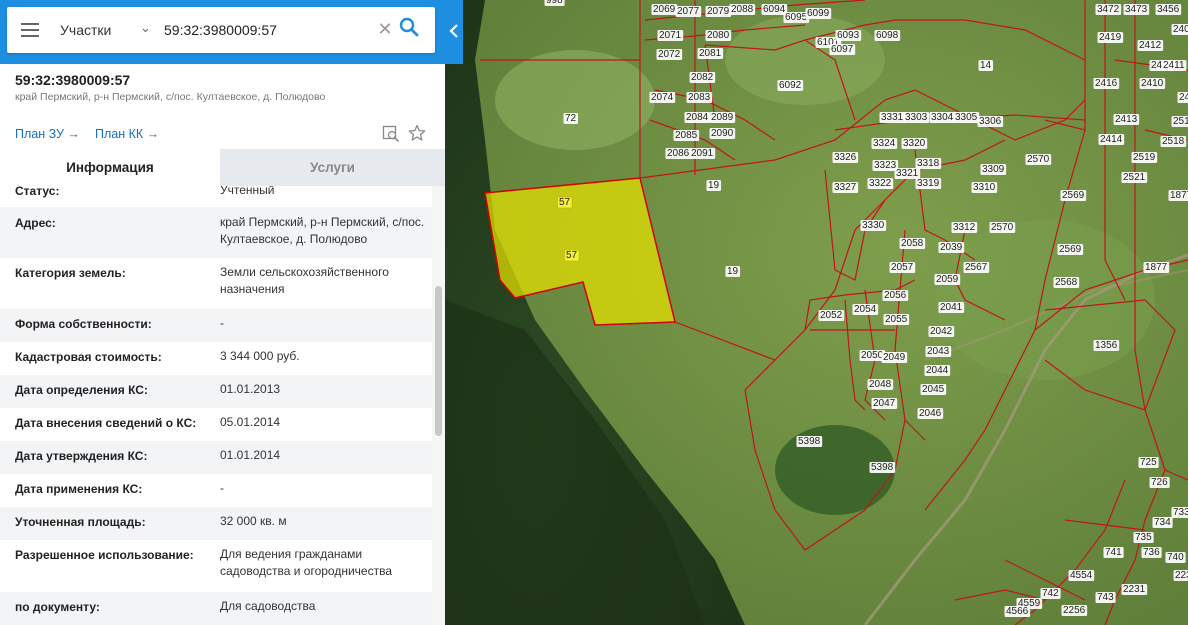  What do you see at coordinates (887, 35) in the screenshot?
I see `parcel-label: 6098` at bounding box center [887, 35].